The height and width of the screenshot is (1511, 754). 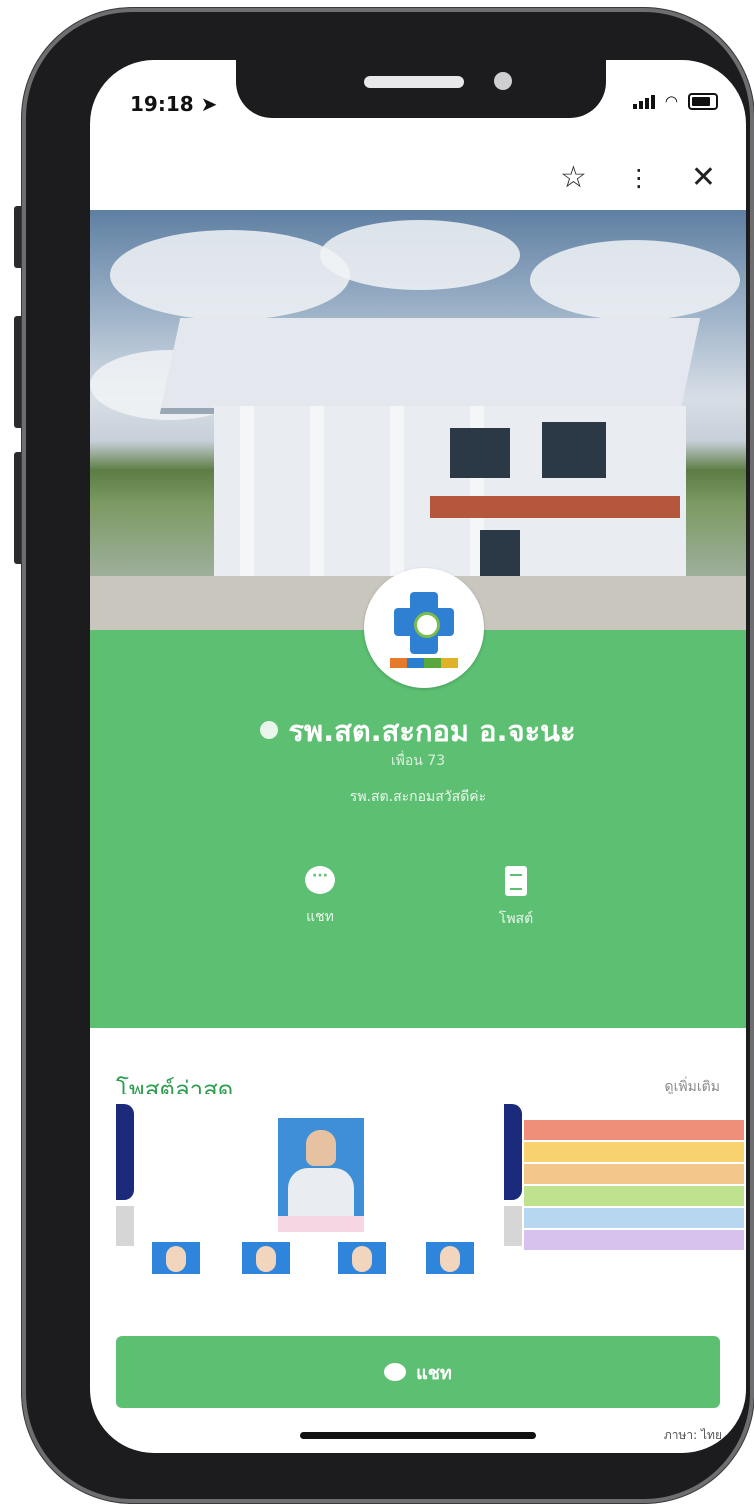 I want to click on status-time: 19:18 ➤, so click(x=174, y=104).